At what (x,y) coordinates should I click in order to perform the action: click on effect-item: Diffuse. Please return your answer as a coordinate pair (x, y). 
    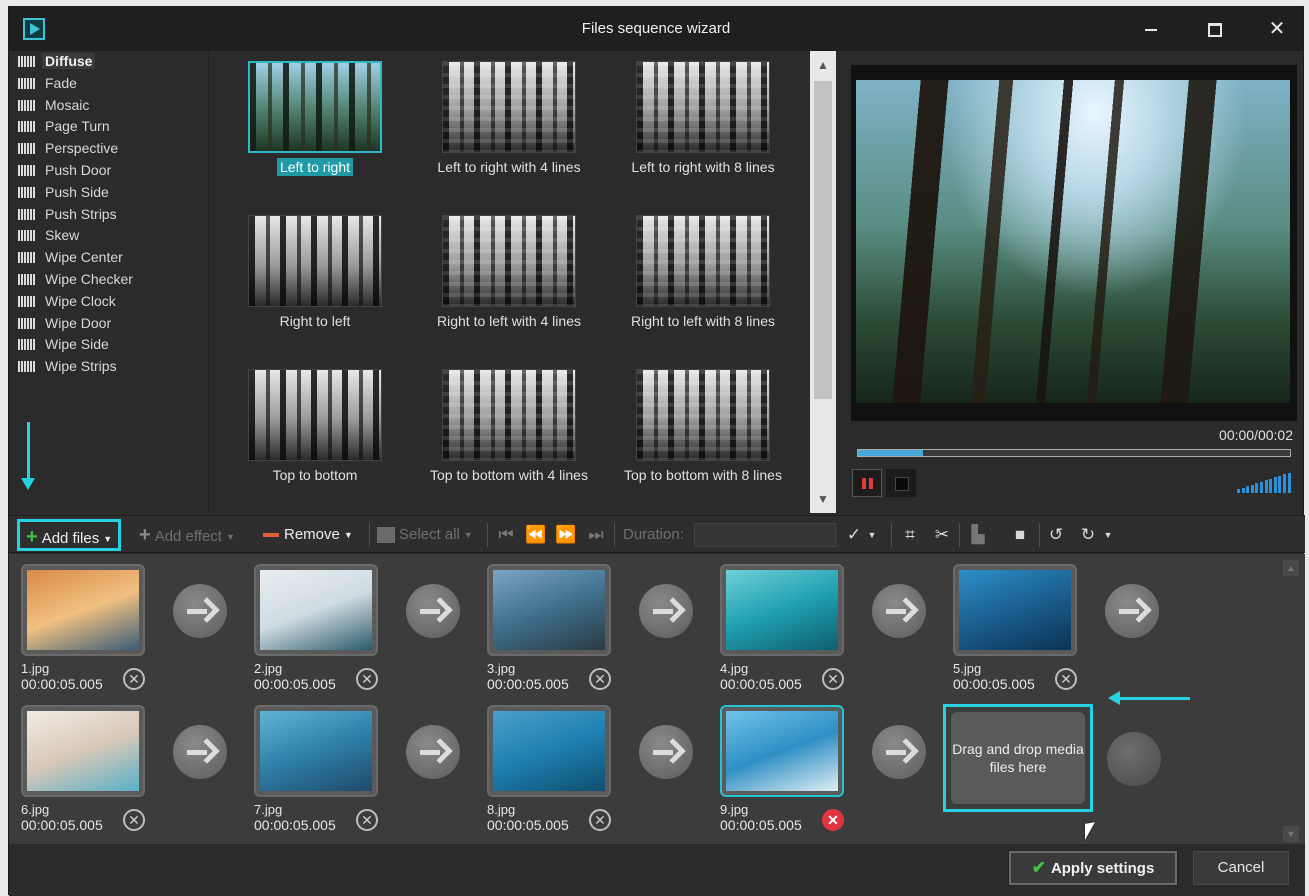
    Looking at the image, I should click on (108, 62).